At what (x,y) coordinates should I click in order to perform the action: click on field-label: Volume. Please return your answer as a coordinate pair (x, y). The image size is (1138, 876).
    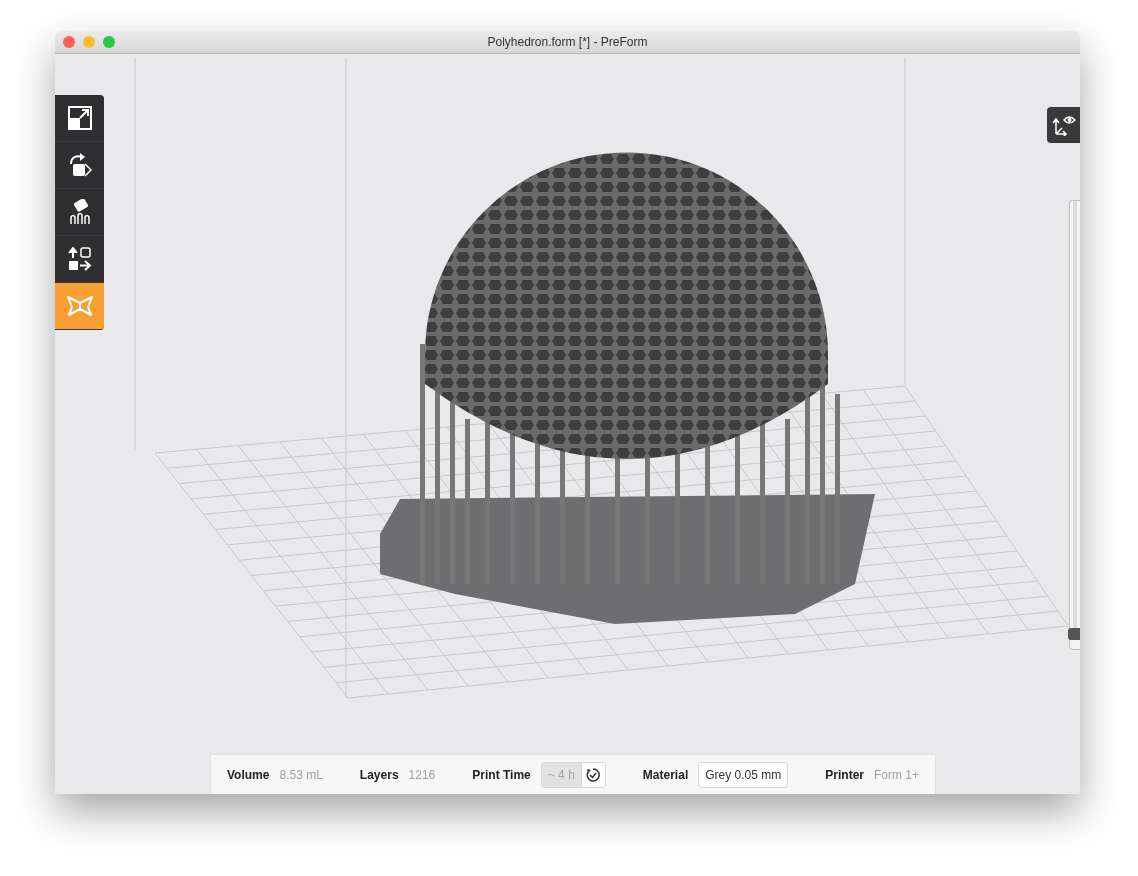
    Looking at the image, I should click on (248, 774).